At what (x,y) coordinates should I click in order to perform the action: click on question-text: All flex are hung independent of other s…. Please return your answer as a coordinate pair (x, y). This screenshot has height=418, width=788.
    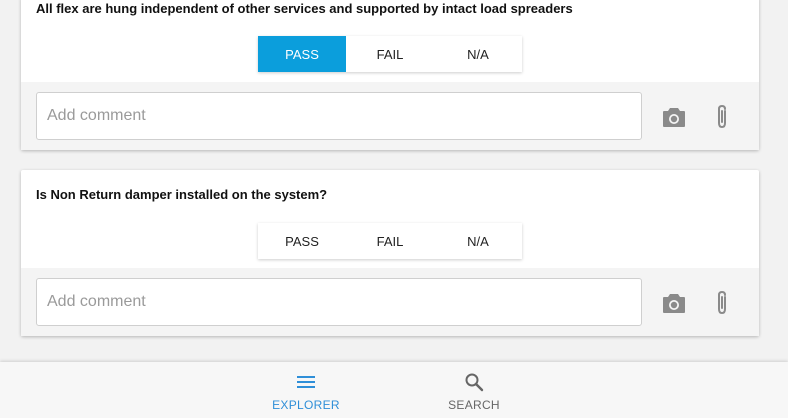
    Looking at the image, I should click on (304, 8).